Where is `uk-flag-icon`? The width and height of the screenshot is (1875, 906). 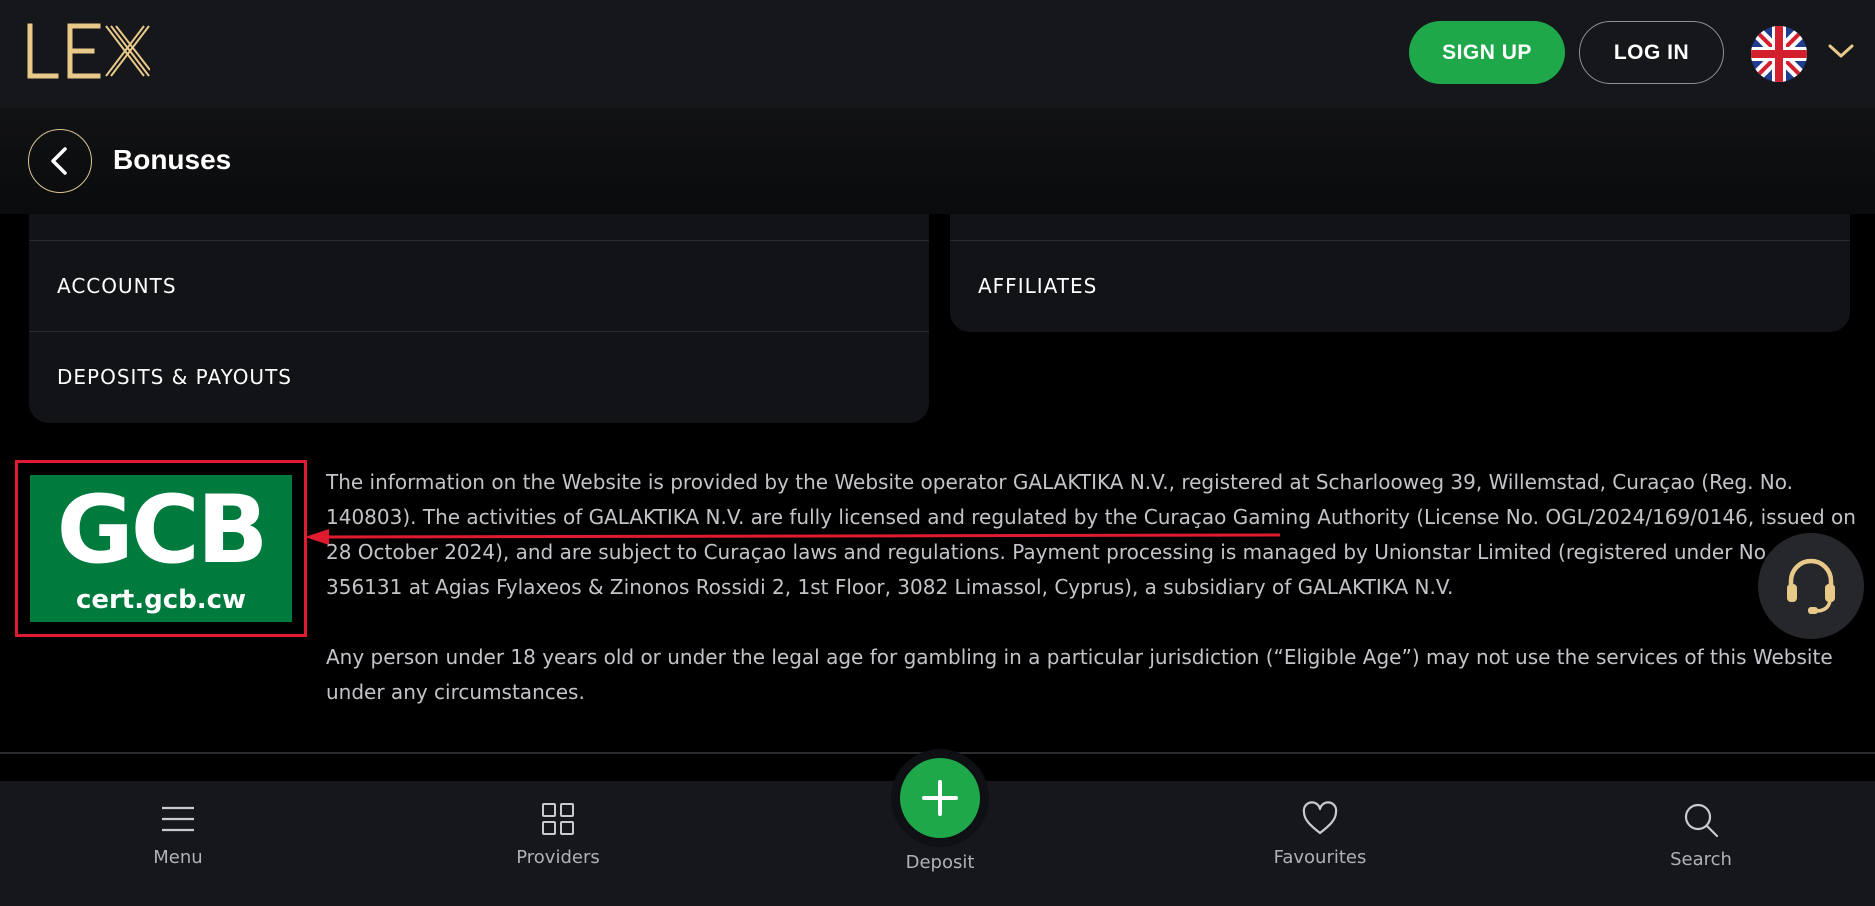
uk-flag-icon is located at coordinates (1779, 54).